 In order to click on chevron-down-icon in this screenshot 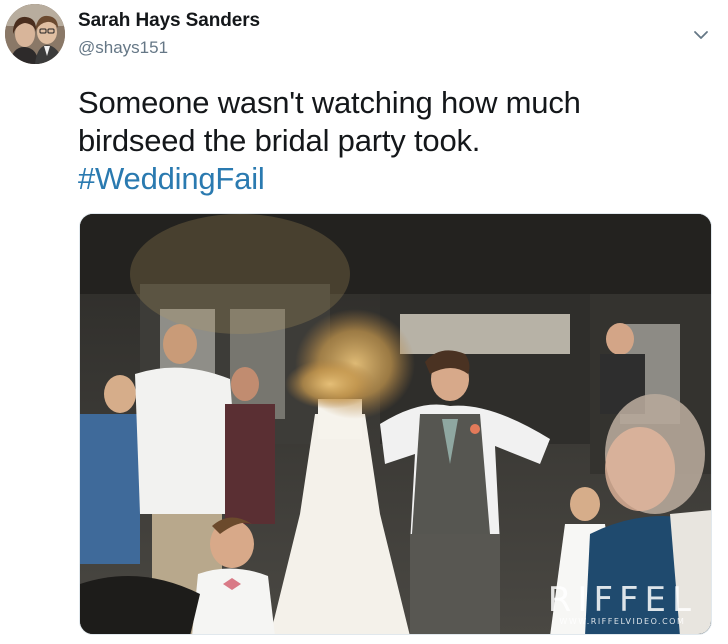, I will do `click(701, 35)`.